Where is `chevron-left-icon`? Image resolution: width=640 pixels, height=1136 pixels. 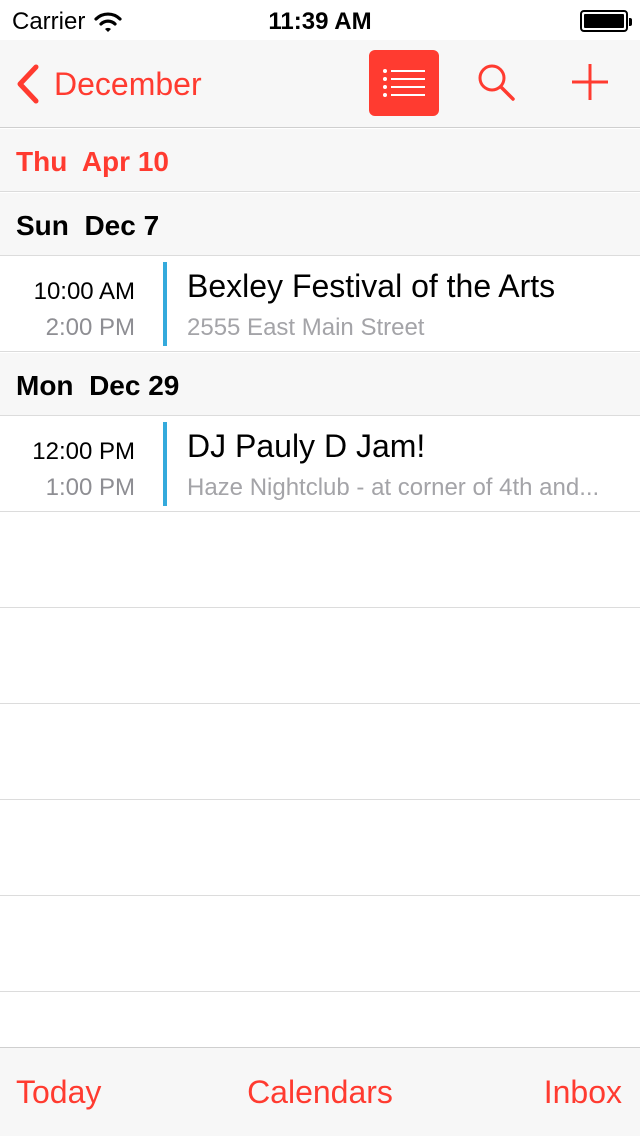 chevron-left-icon is located at coordinates (28, 84).